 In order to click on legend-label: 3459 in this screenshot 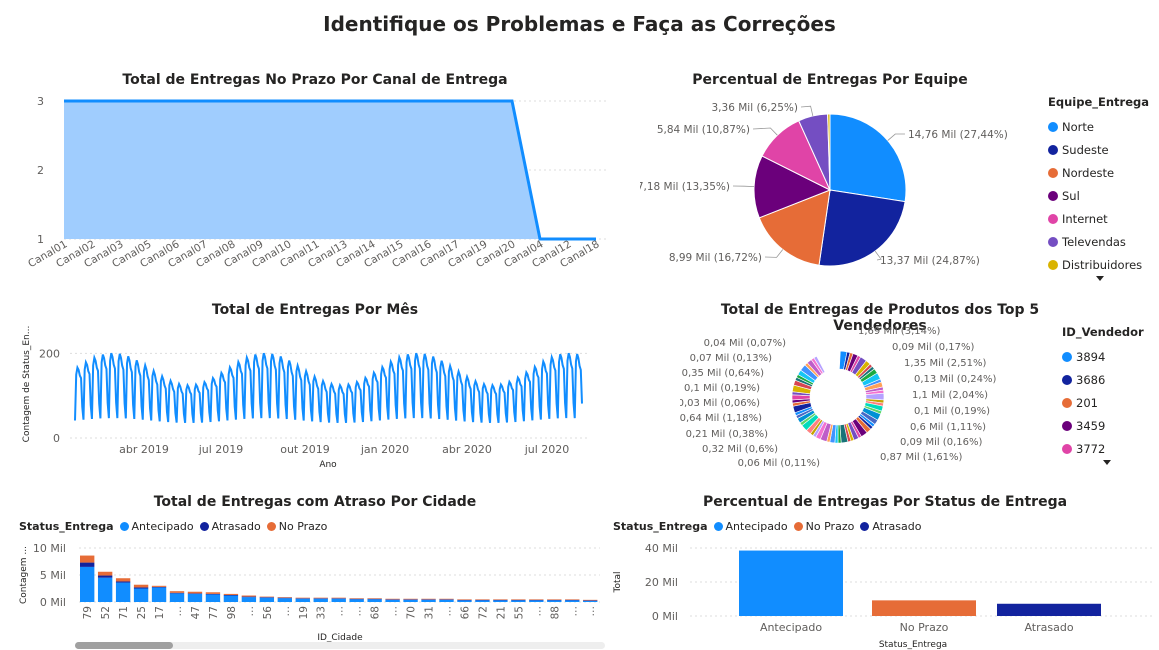, I will do `click(1091, 425)`.